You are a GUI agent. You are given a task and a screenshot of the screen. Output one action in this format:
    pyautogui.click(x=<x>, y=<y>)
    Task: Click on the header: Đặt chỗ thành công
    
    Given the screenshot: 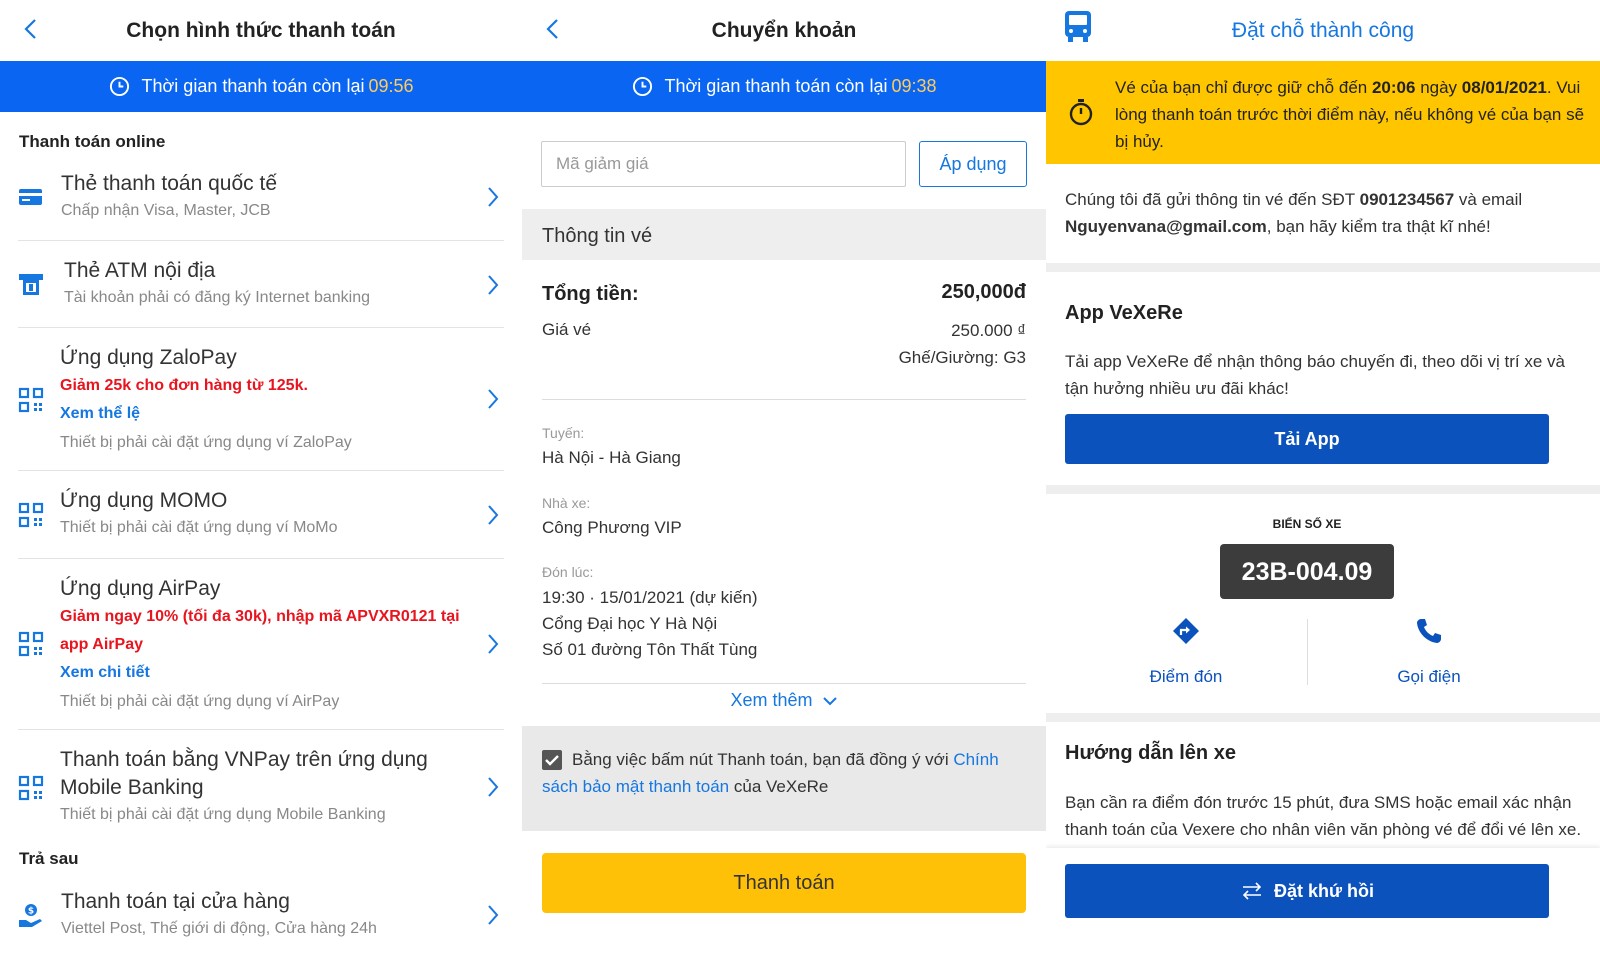 What is the action you would take?
    pyautogui.click(x=1323, y=30)
    